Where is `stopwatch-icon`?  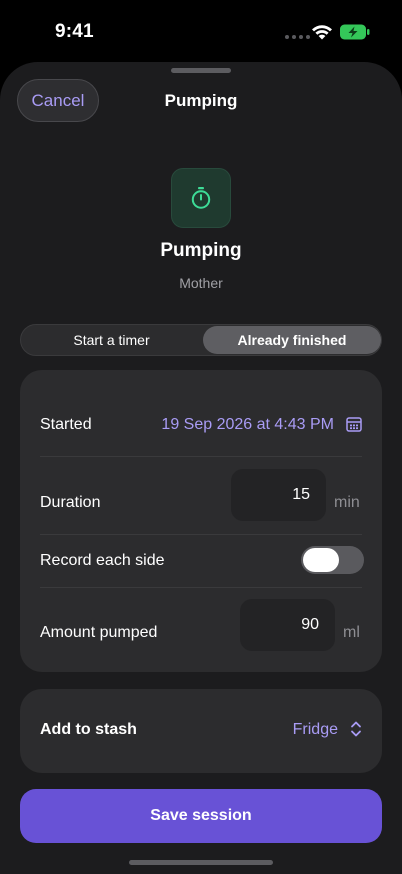 stopwatch-icon is located at coordinates (201, 198).